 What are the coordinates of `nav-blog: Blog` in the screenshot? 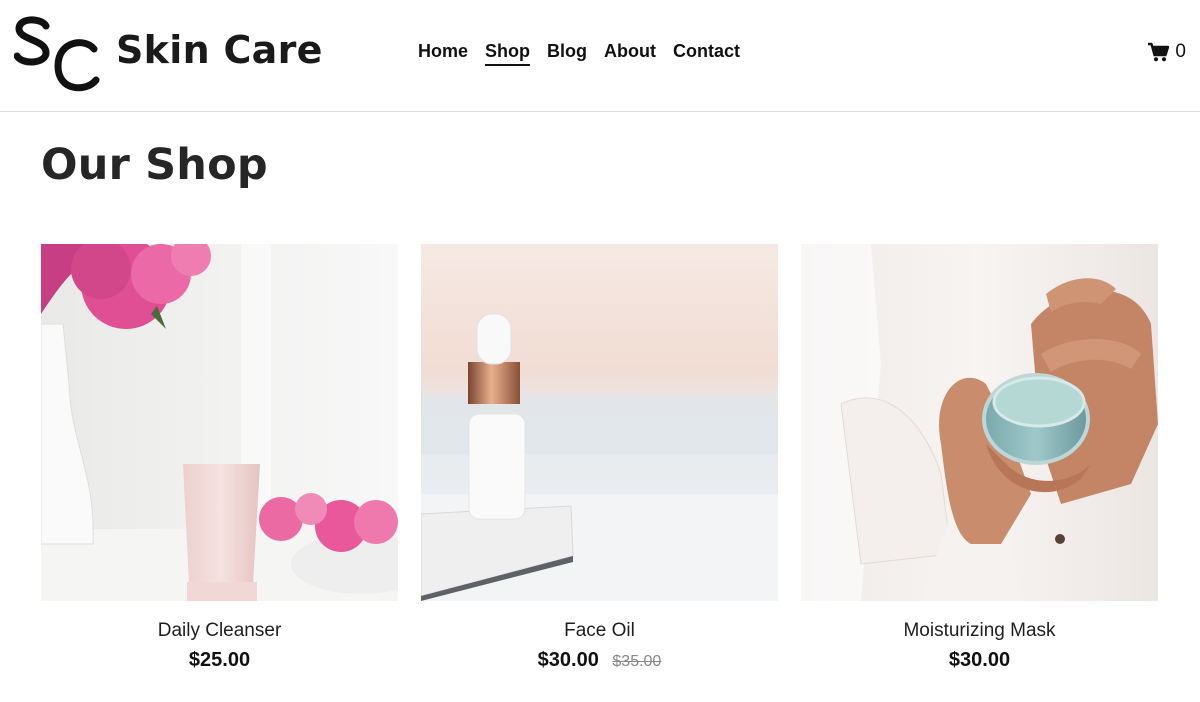 It's located at (567, 53).